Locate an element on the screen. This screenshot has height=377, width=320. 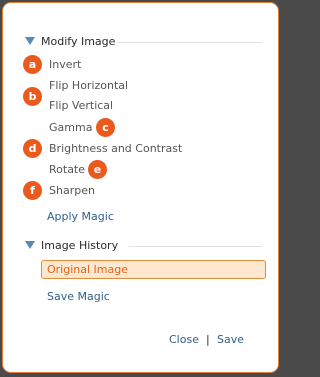
modify-image-header: Modify Image is located at coordinates (143, 42).